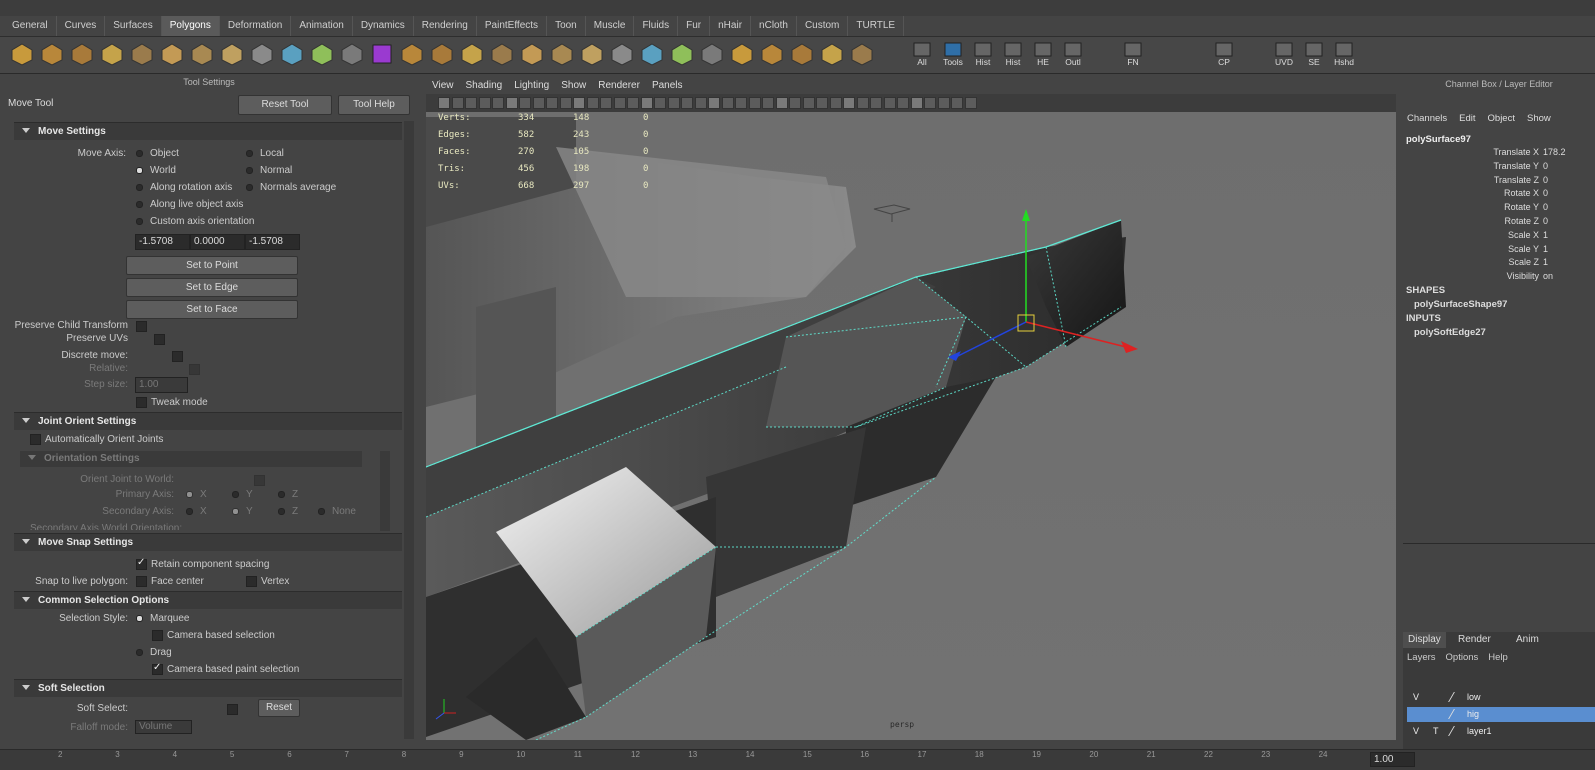 Image resolution: width=1595 pixels, height=770 pixels. I want to click on face-center-checkbox: Face center, so click(170, 581).